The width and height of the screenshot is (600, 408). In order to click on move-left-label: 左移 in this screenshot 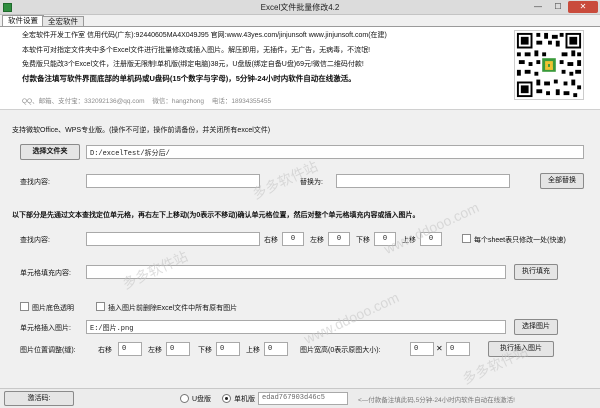, I will do `click(317, 240)`.